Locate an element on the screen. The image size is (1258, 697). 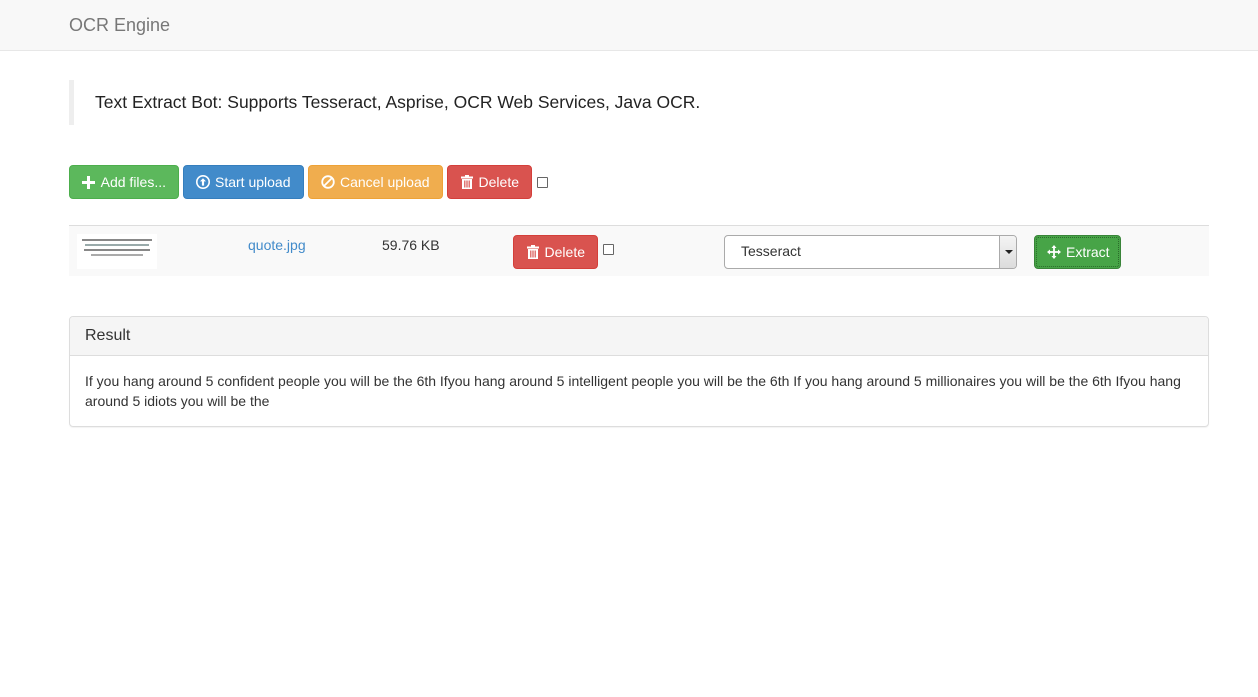
select-all-checkbox is located at coordinates (542, 182).